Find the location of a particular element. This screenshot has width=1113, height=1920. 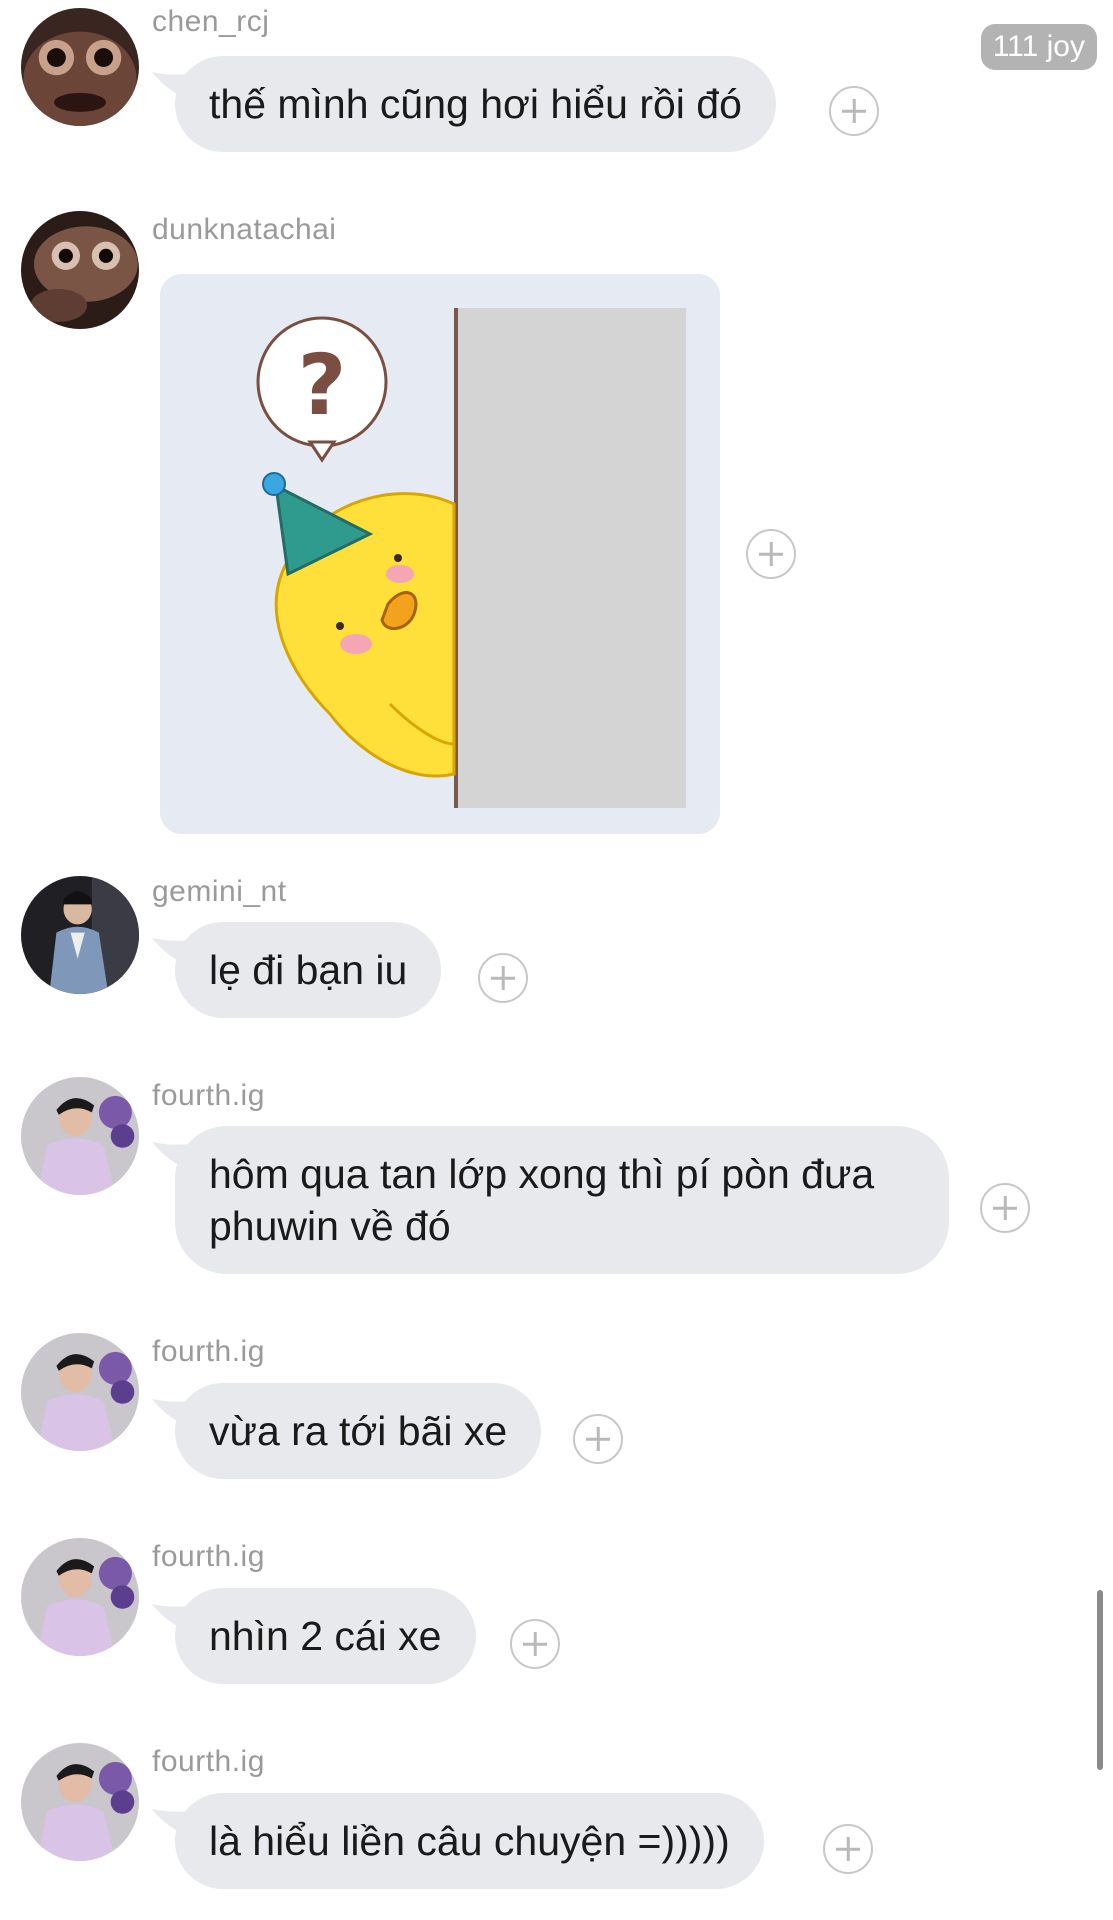

reaction-count-badge: 111 joy is located at coordinates (1038, 47).